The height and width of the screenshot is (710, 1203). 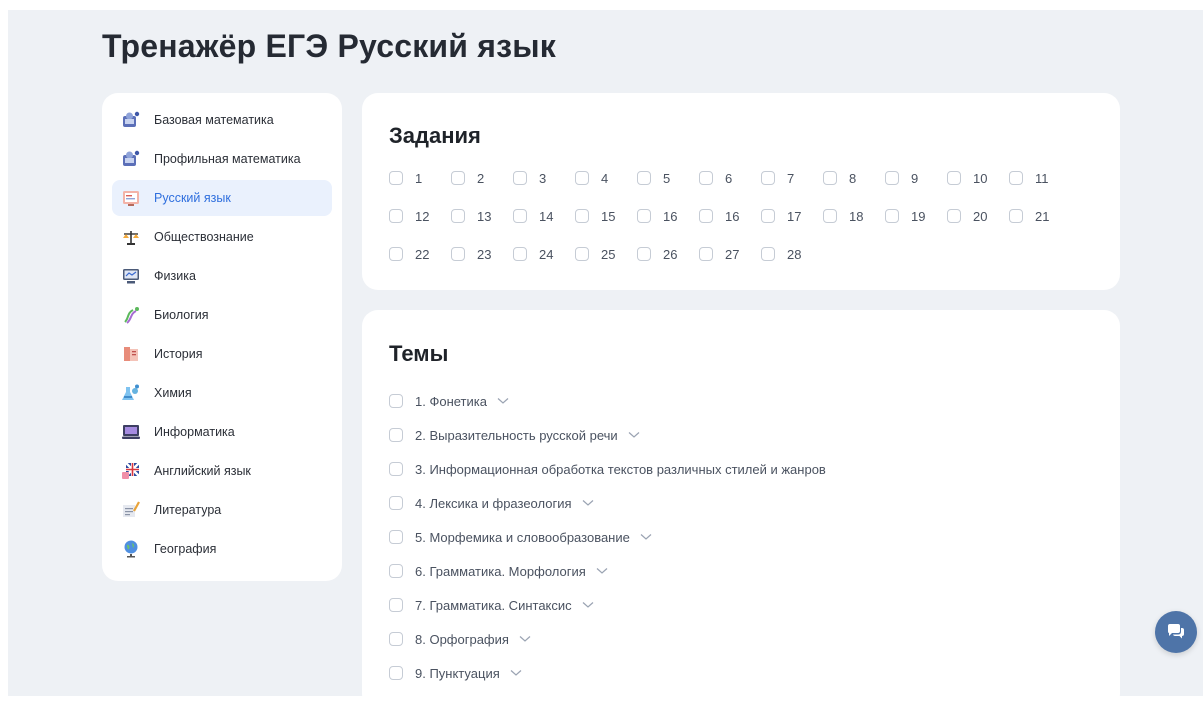 I want to click on task-checkbox-item: 22, so click(x=420, y=254).